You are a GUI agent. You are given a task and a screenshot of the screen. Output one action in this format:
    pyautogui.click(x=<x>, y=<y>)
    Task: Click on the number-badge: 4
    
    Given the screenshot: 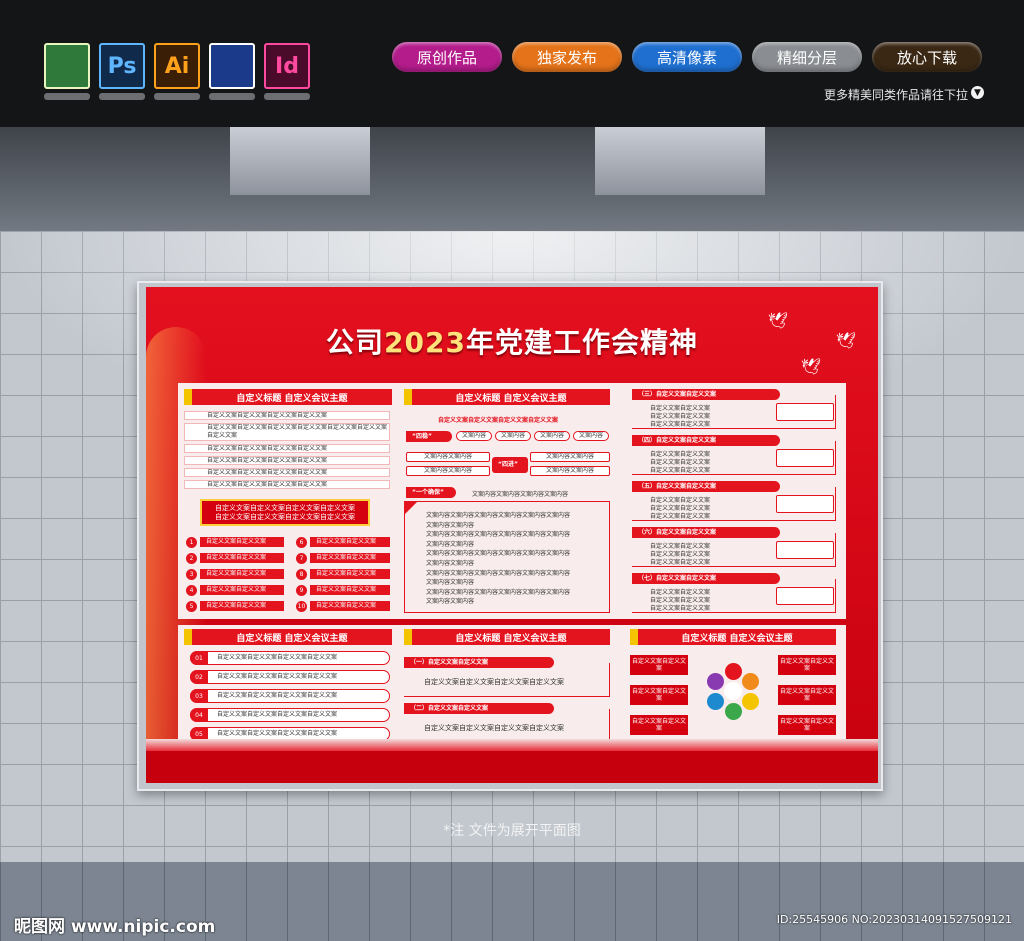 What is the action you would take?
    pyautogui.click(x=191, y=590)
    